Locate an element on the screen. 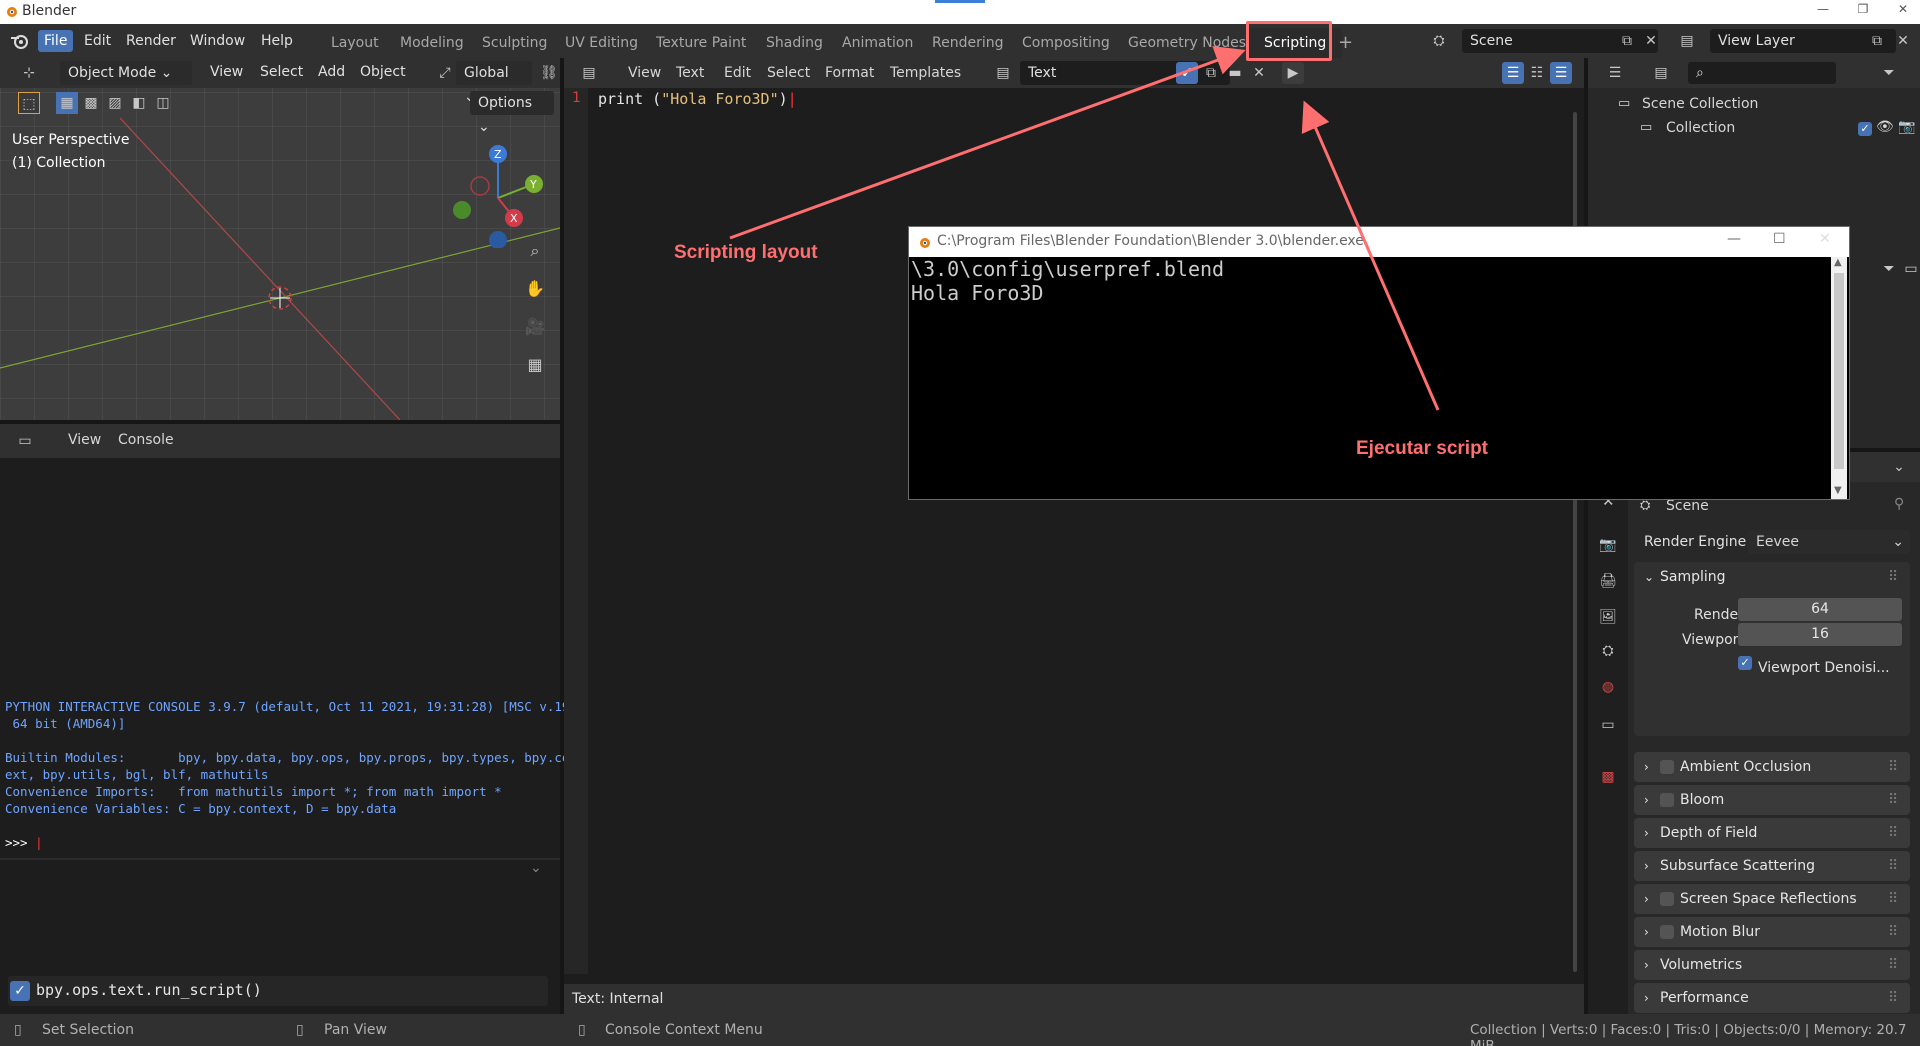 The height and width of the screenshot is (1046, 1920). annotation-scripting-layout: Scripting layout is located at coordinates (746, 252).